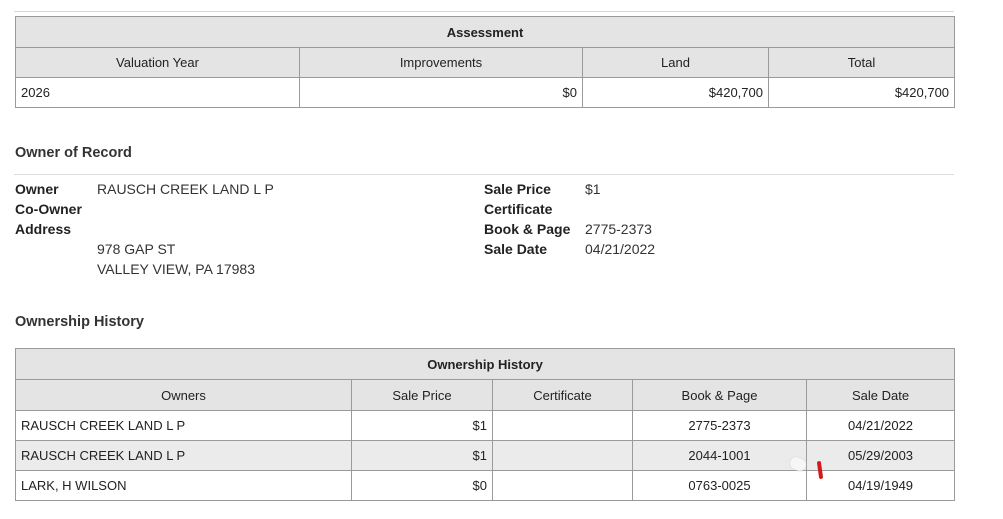 This screenshot has width=1003, height=519. What do you see at coordinates (79, 322) in the screenshot?
I see `history-section-title: Ownership History` at bounding box center [79, 322].